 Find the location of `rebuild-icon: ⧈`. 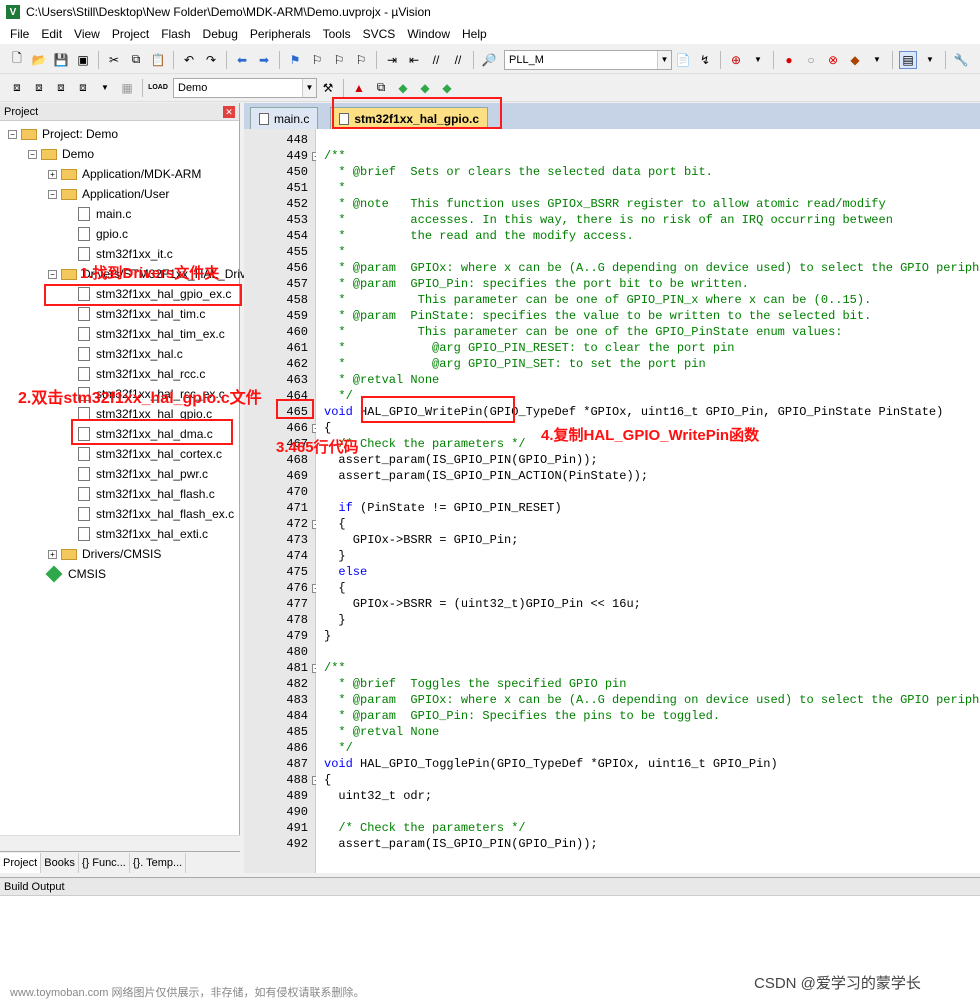

rebuild-icon: ⧈ is located at coordinates (61, 88).